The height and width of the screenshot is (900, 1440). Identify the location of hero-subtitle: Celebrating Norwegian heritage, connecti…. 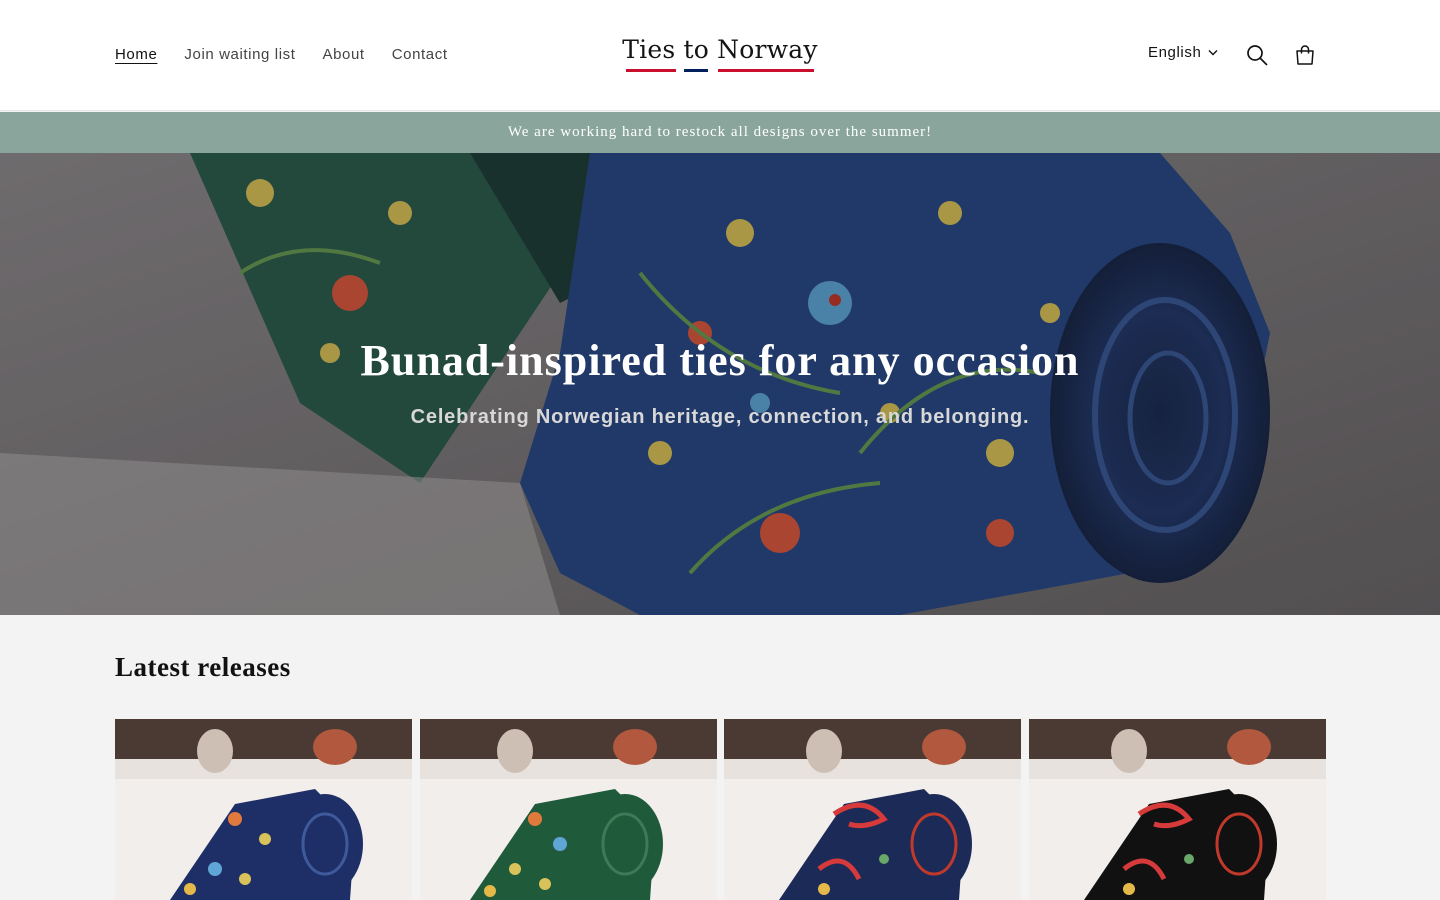
(720, 417).